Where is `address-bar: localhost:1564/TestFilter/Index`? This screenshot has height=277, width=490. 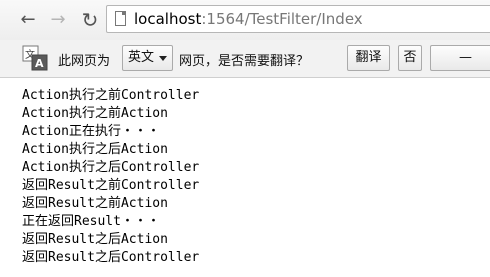
address-bar: localhost:1564/TestFilter/Index is located at coordinates (298, 19).